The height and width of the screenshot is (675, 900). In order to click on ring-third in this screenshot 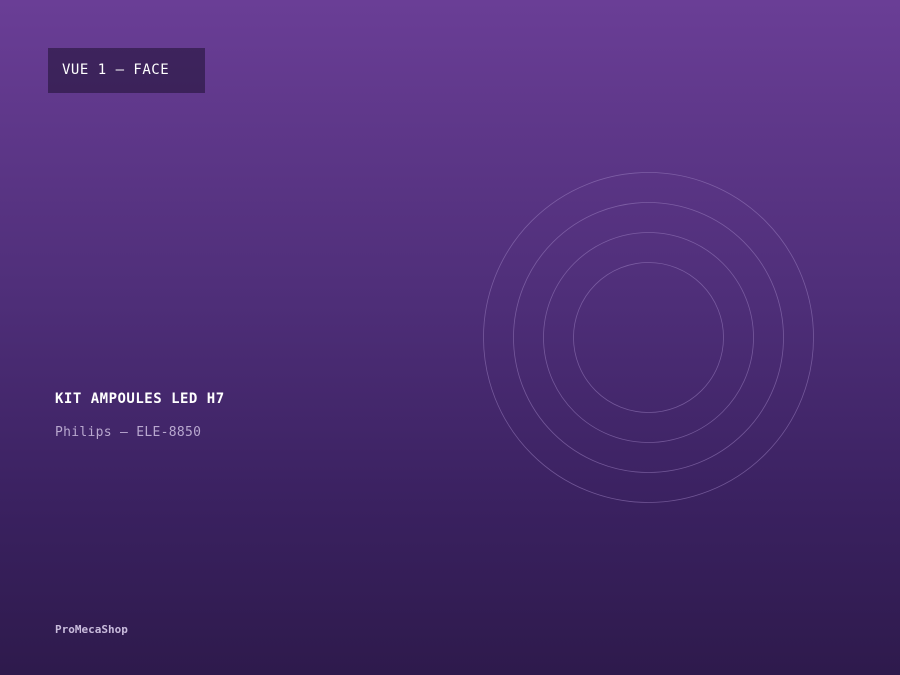, I will do `click(648, 337)`.